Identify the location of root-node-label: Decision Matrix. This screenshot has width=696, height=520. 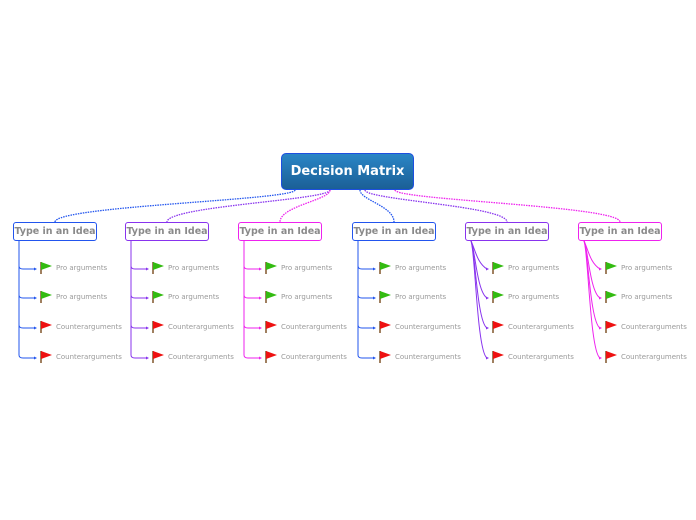
(347, 171).